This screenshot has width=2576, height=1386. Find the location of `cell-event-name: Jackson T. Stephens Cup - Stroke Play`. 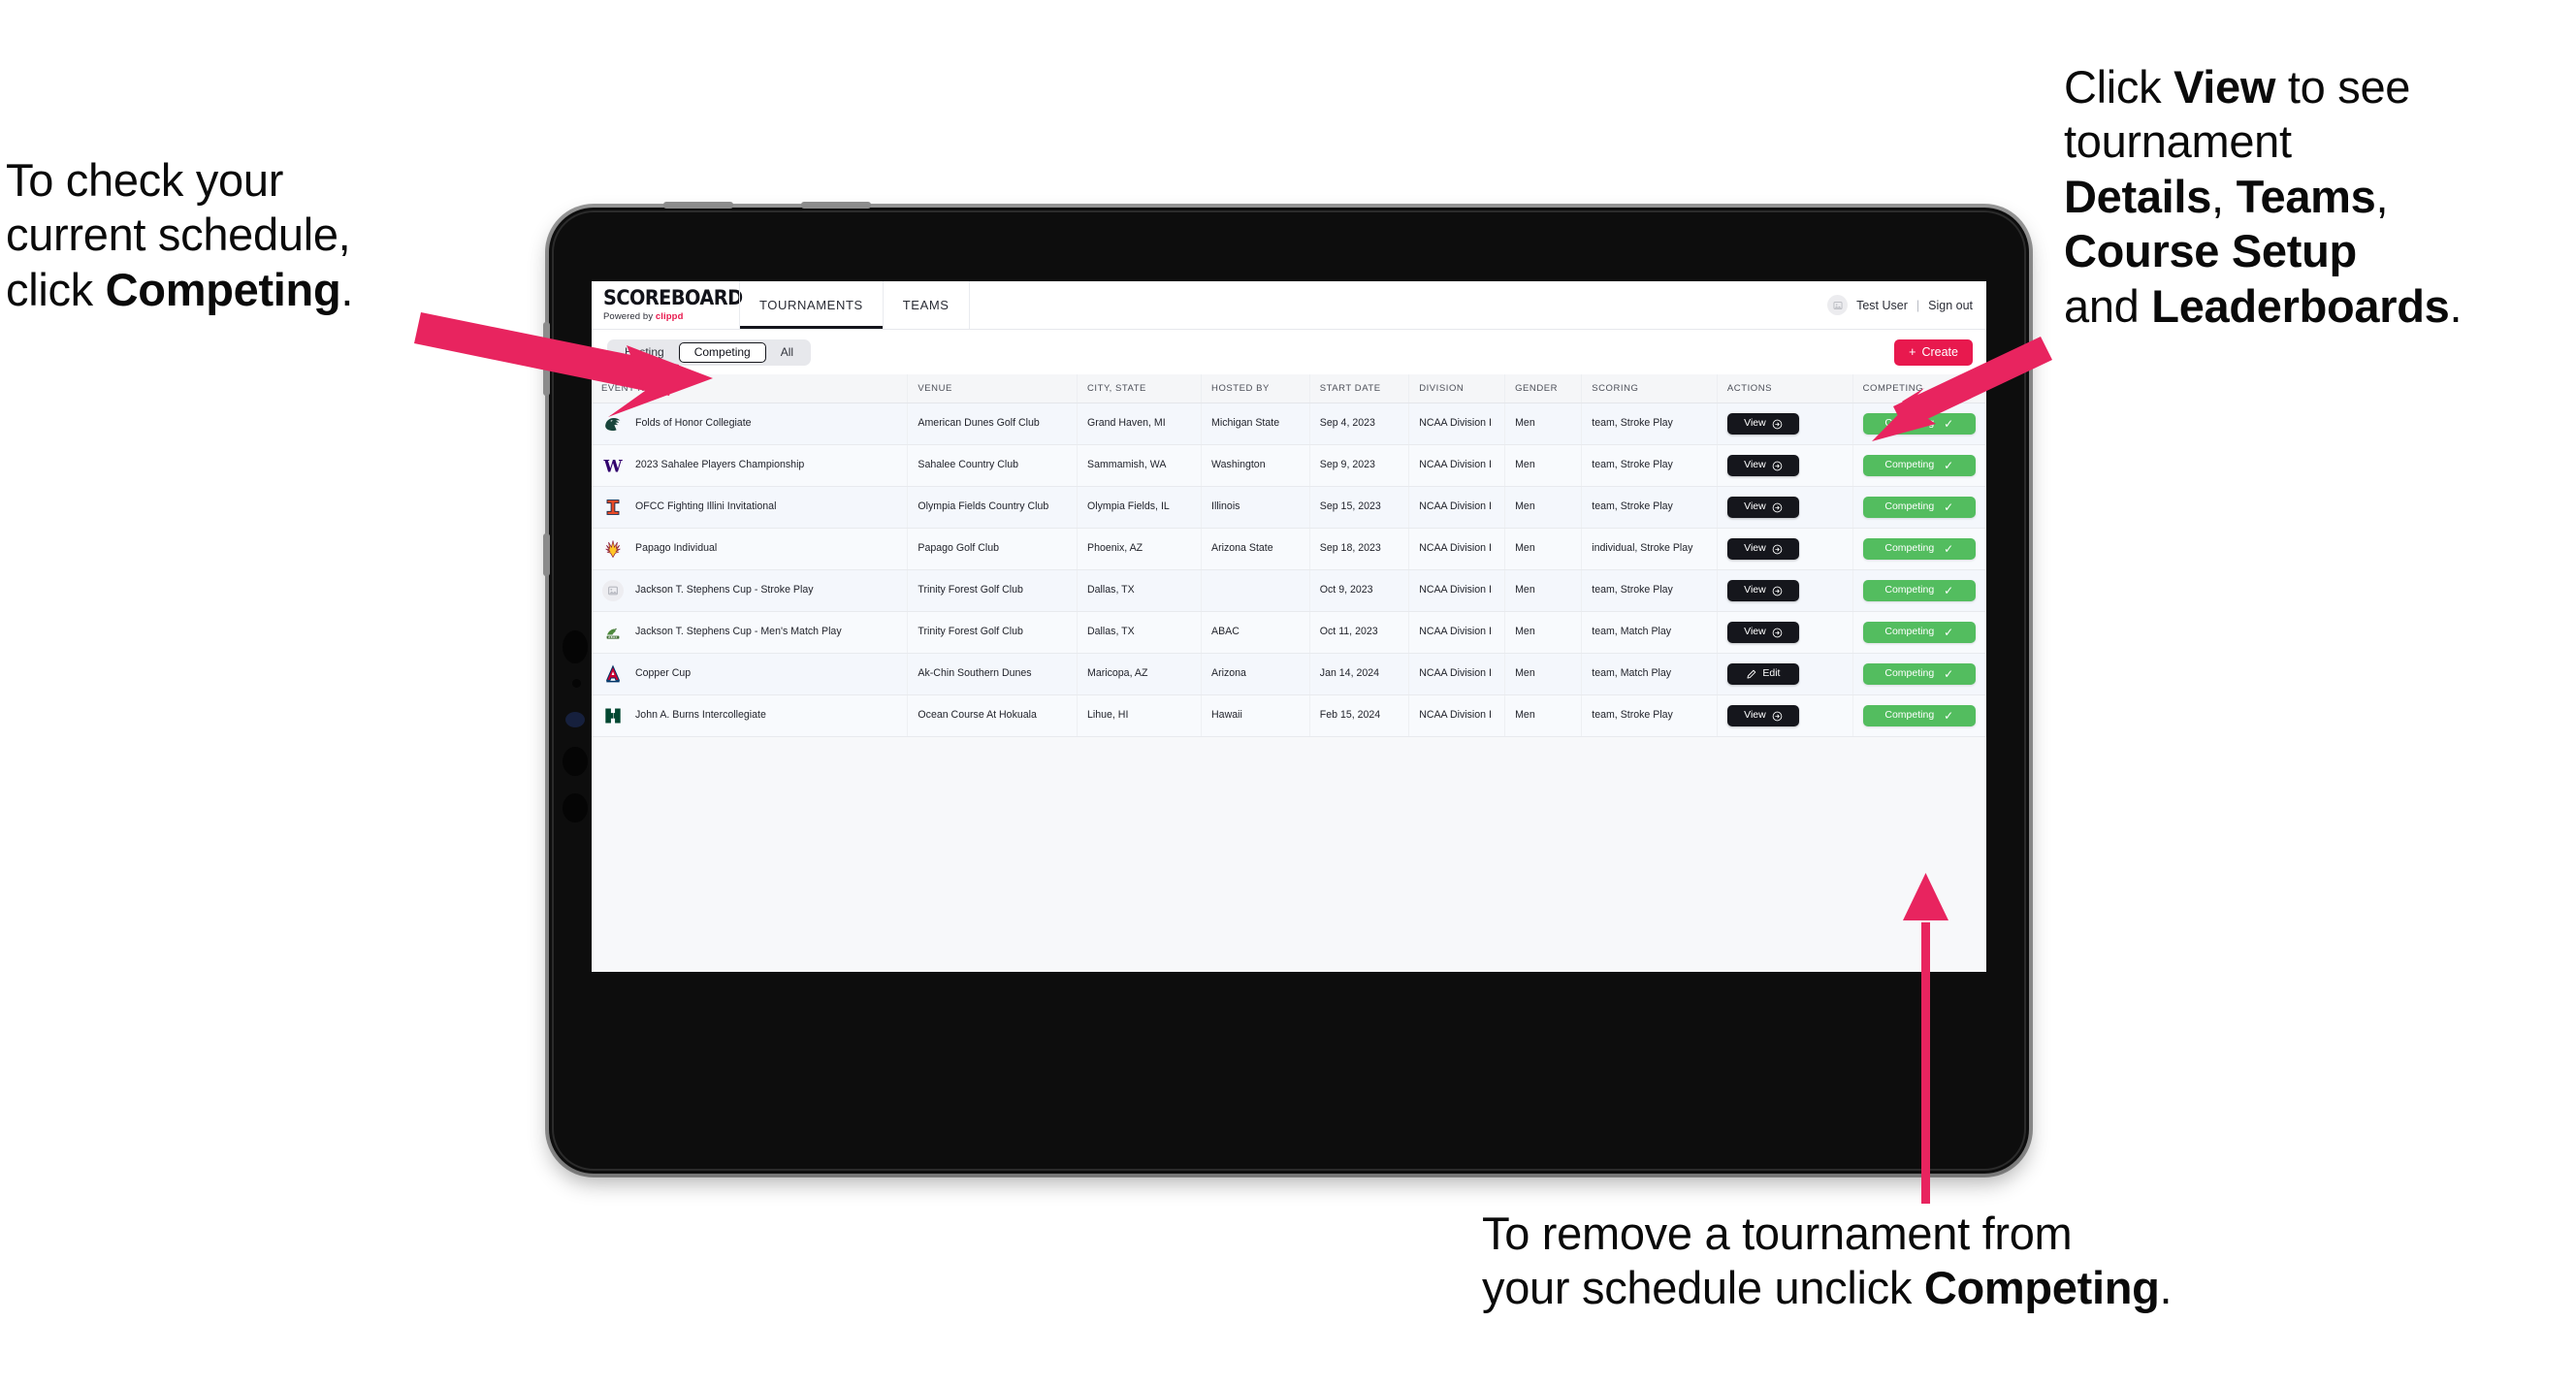

cell-event-name: Jackson T. Stephens Cup - Stroke Play is located at coordinates (750, 590).